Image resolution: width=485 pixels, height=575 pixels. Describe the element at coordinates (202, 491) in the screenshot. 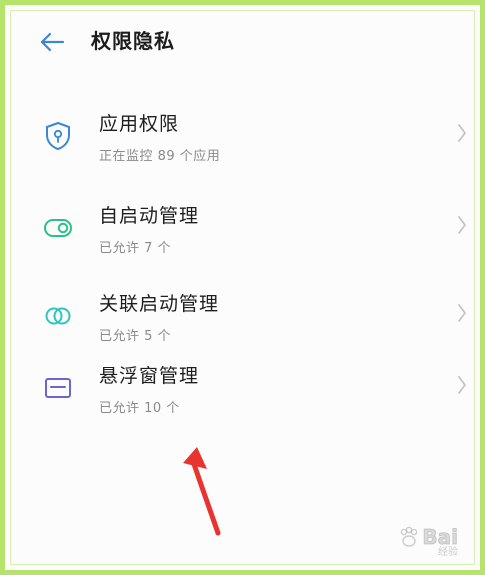

I see `red-arrow-annotation-icon` at that location.